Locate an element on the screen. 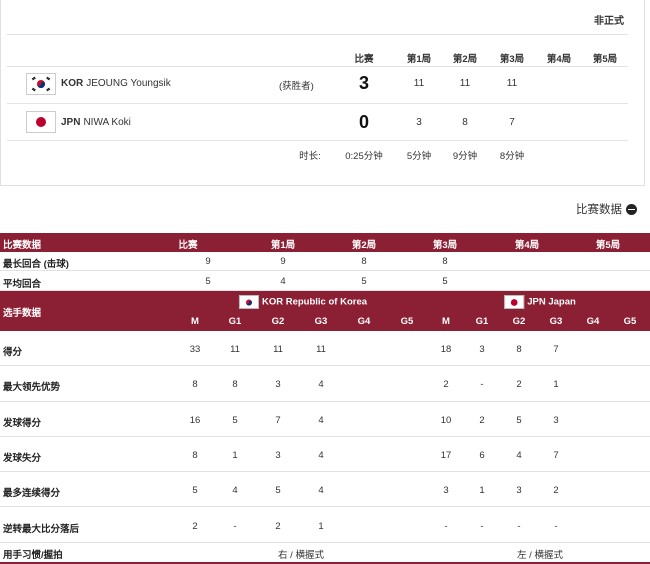 The width and height of the screenshot is (650, 564). cell: 33 is located at coordinates (195, 349).